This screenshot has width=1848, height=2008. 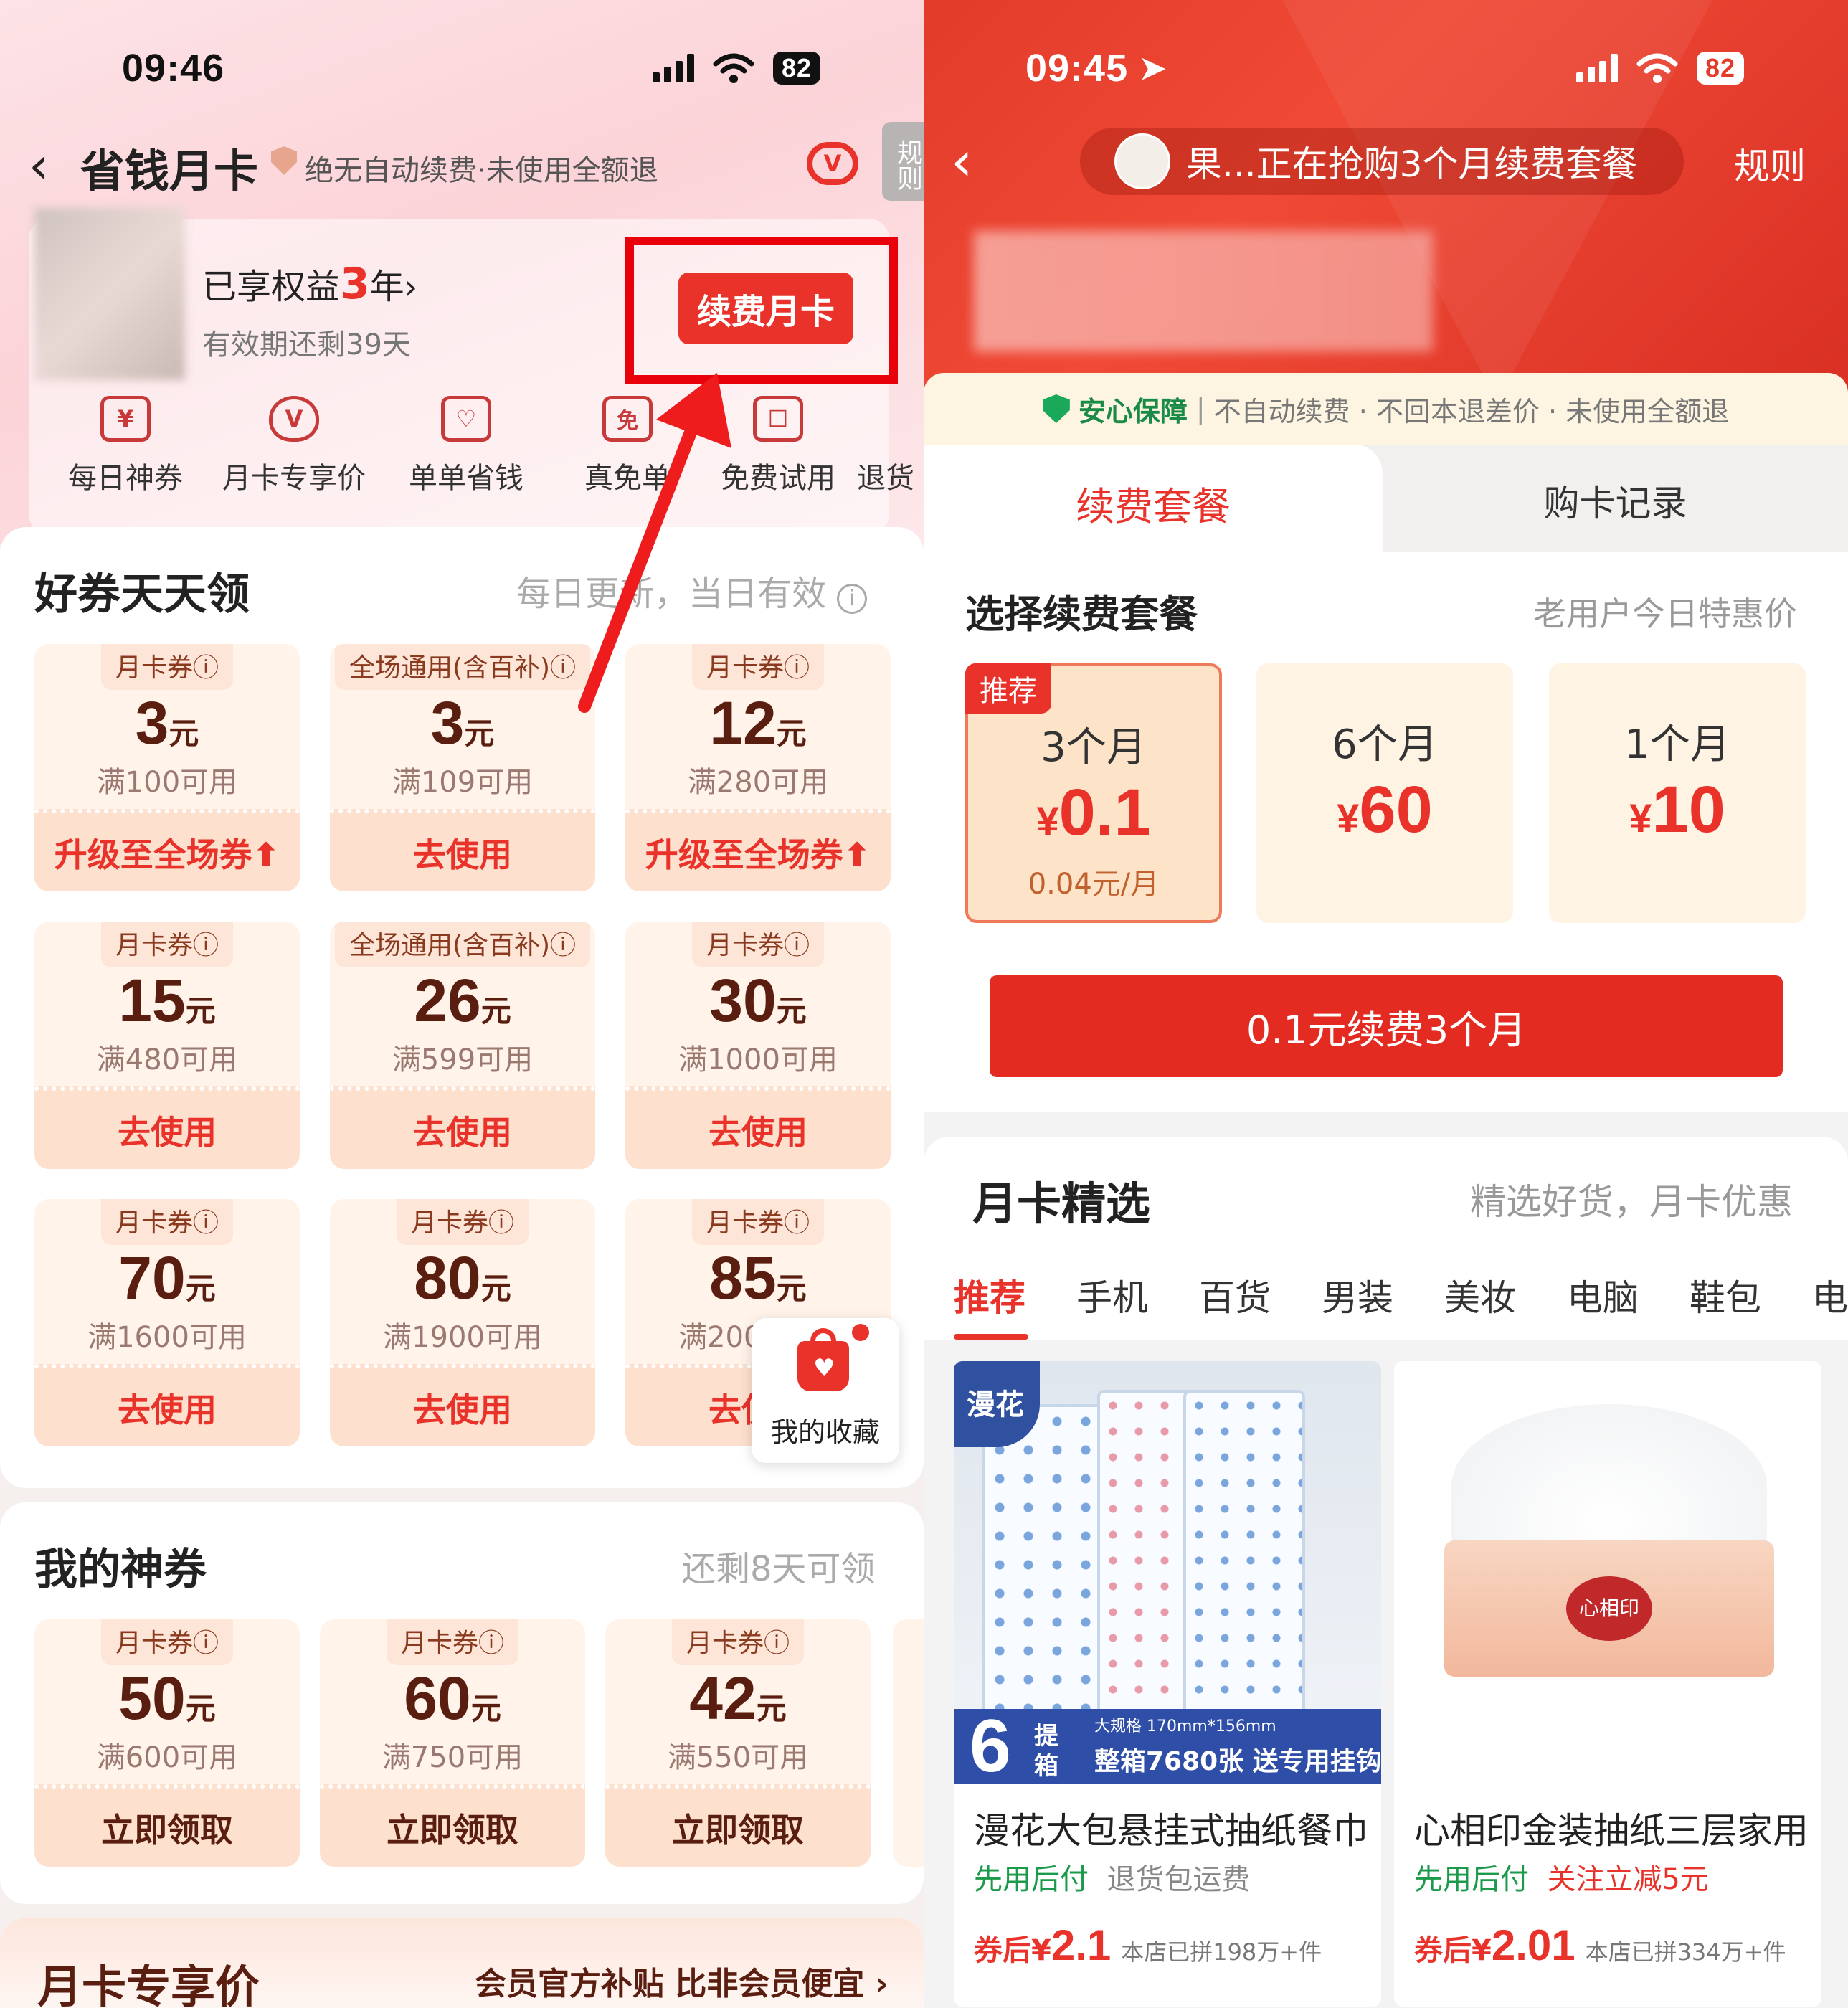 I want to click on package-3-months: 推荐 3个月 ¥0.1 0.04元/月, so click(x=1093, y=793).